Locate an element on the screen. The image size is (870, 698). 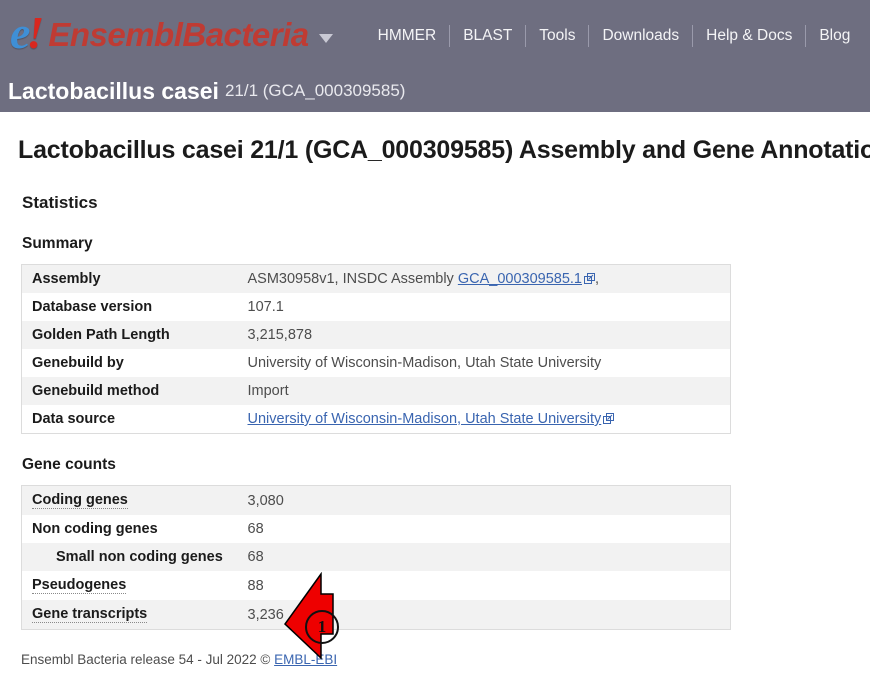
site-name: EnsemblBacteria is located at coordinates (178, 34).